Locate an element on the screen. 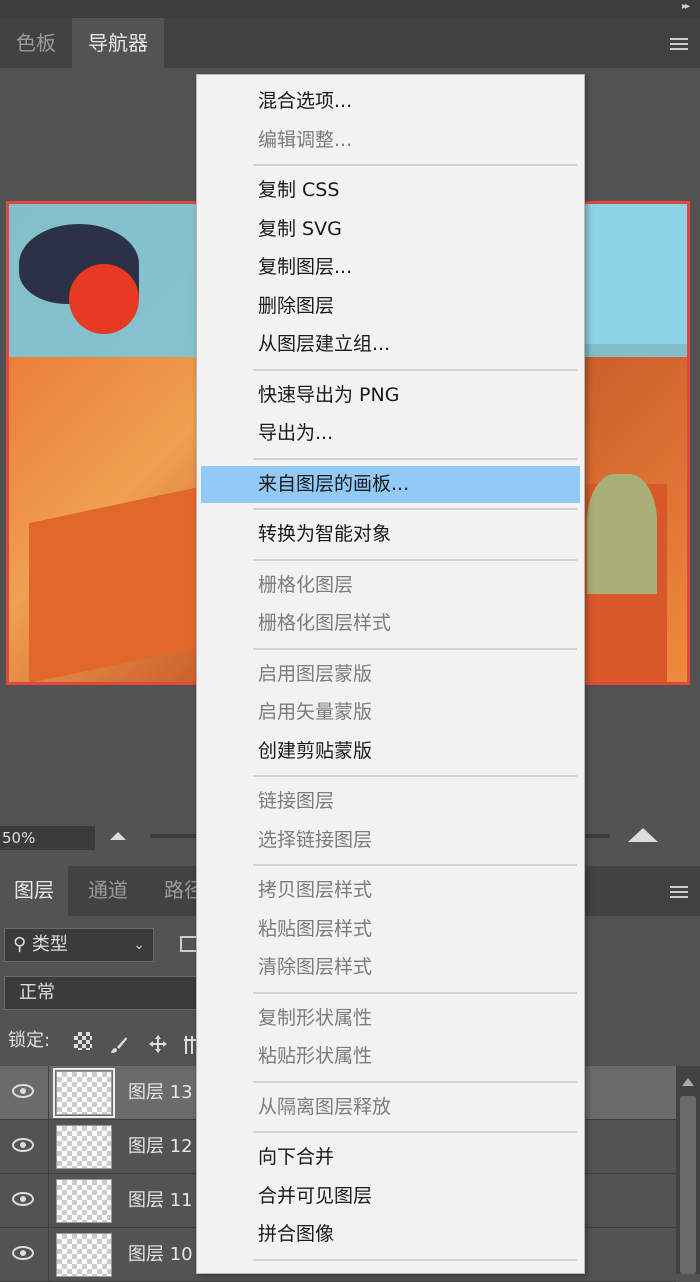  layer-name: 图层 11 is located at coordinates (160, 1201).